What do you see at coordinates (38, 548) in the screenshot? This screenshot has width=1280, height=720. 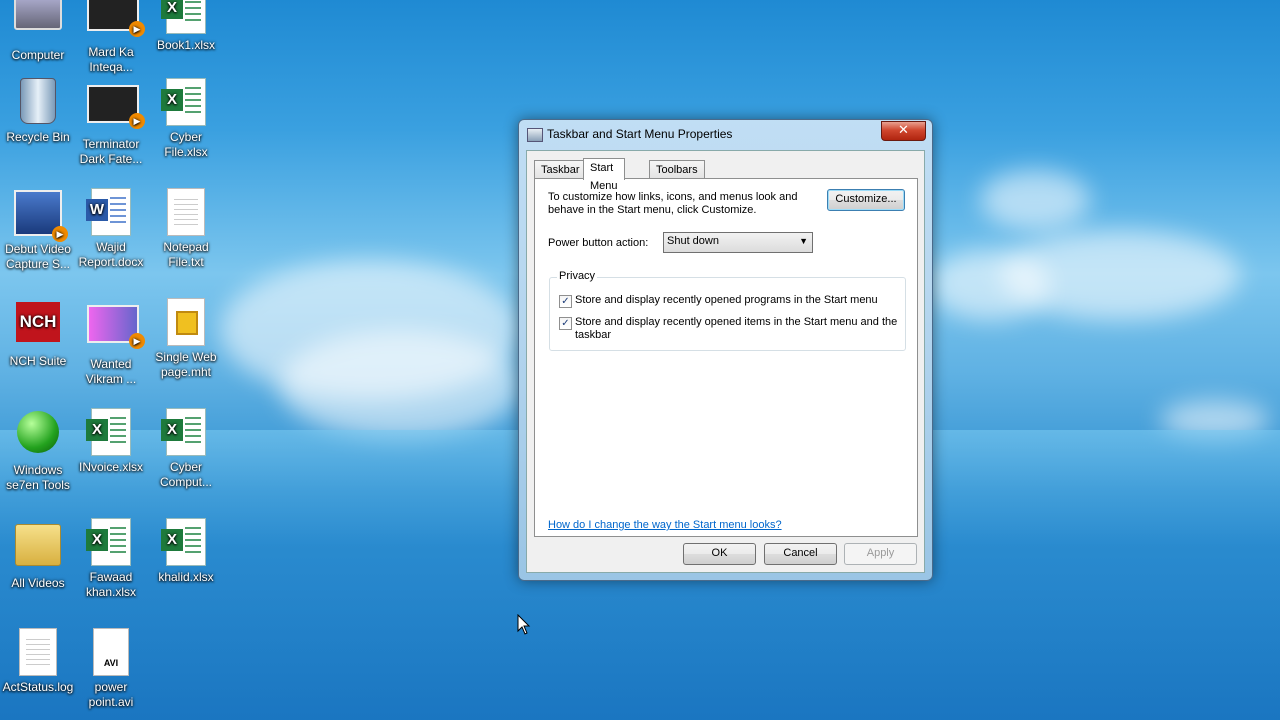 I see `folder-icon` at bounding box center [38, 548].